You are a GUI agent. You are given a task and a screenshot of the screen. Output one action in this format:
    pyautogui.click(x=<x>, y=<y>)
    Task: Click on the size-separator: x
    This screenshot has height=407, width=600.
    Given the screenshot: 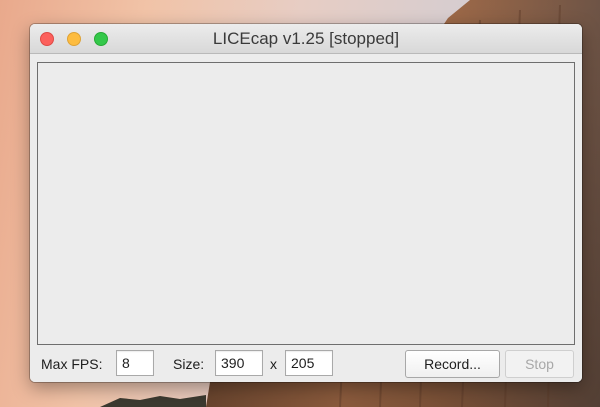 What is the action you would take?
    pyautogui.click(x=273, y=364)
    